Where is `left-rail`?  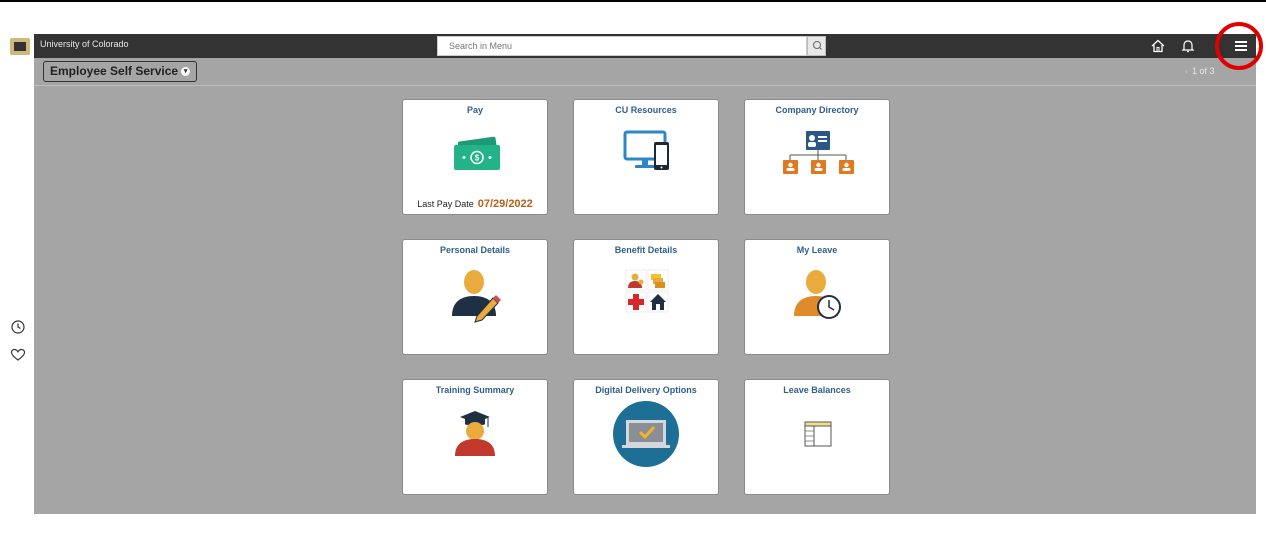 left-rail is located at coordinates (17, 274).